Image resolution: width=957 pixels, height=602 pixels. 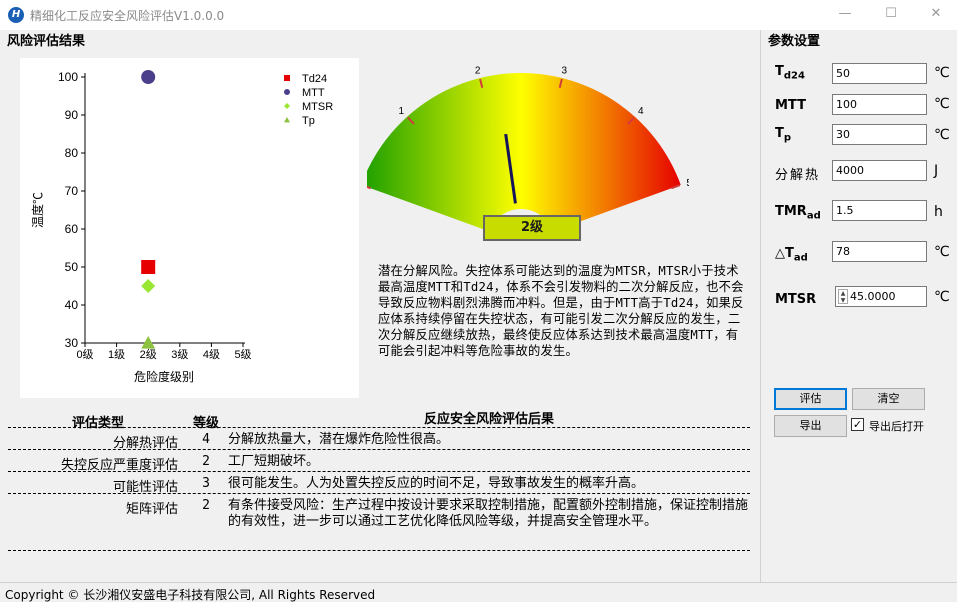 What do you see at coordinates (148, 77) in the screenshot?
I see `data-point-mtt` at bounding box center [148, 77].